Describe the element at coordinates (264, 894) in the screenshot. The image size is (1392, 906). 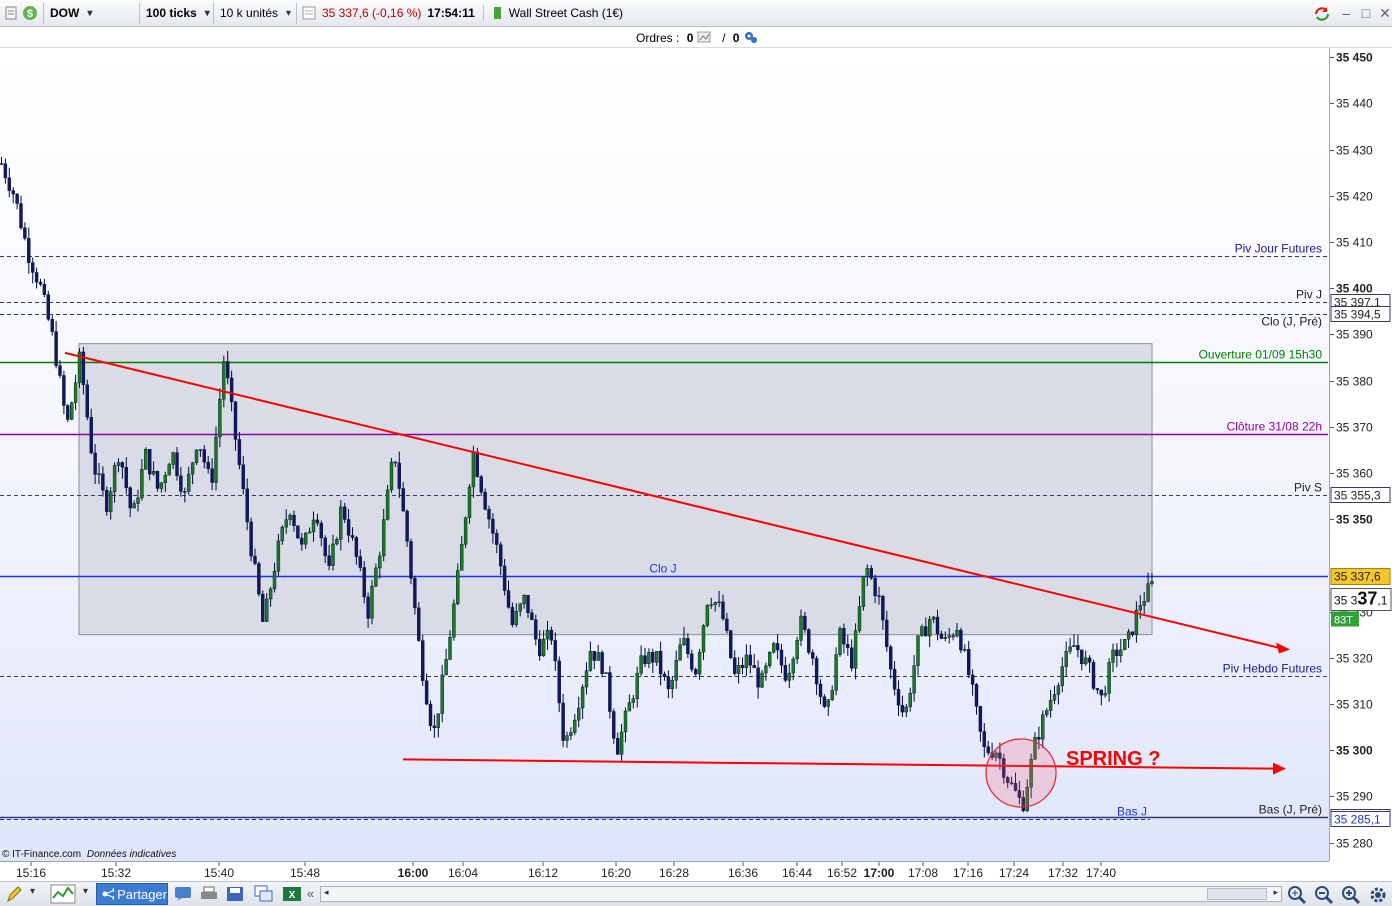
I see `window-icon` at that location.